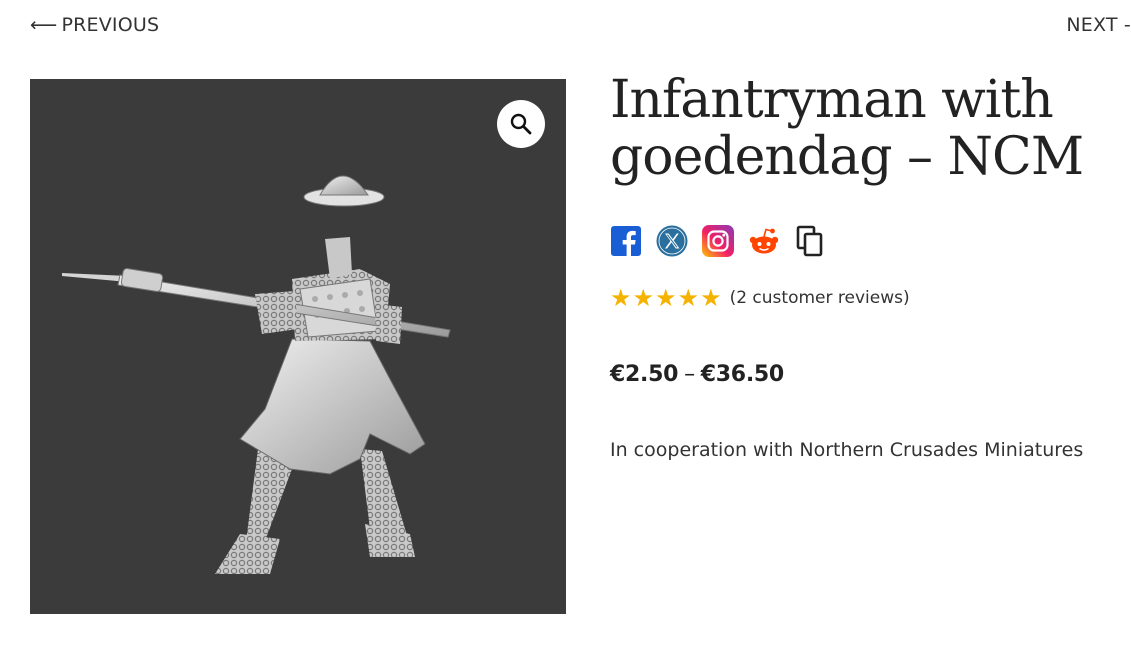  Describe the element at coordinates (867, 374) in the screenshot. I see `price-range: €2.50– €36.50` at that location.